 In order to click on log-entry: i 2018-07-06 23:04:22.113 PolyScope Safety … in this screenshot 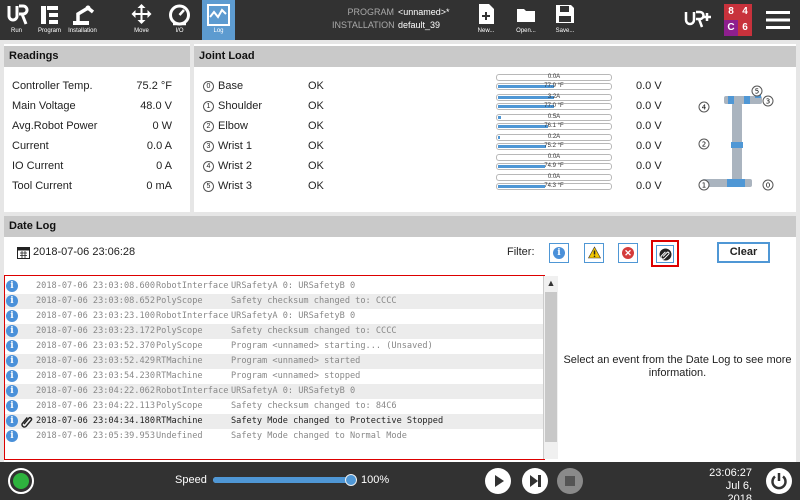, I will do `click(274, 406)`.